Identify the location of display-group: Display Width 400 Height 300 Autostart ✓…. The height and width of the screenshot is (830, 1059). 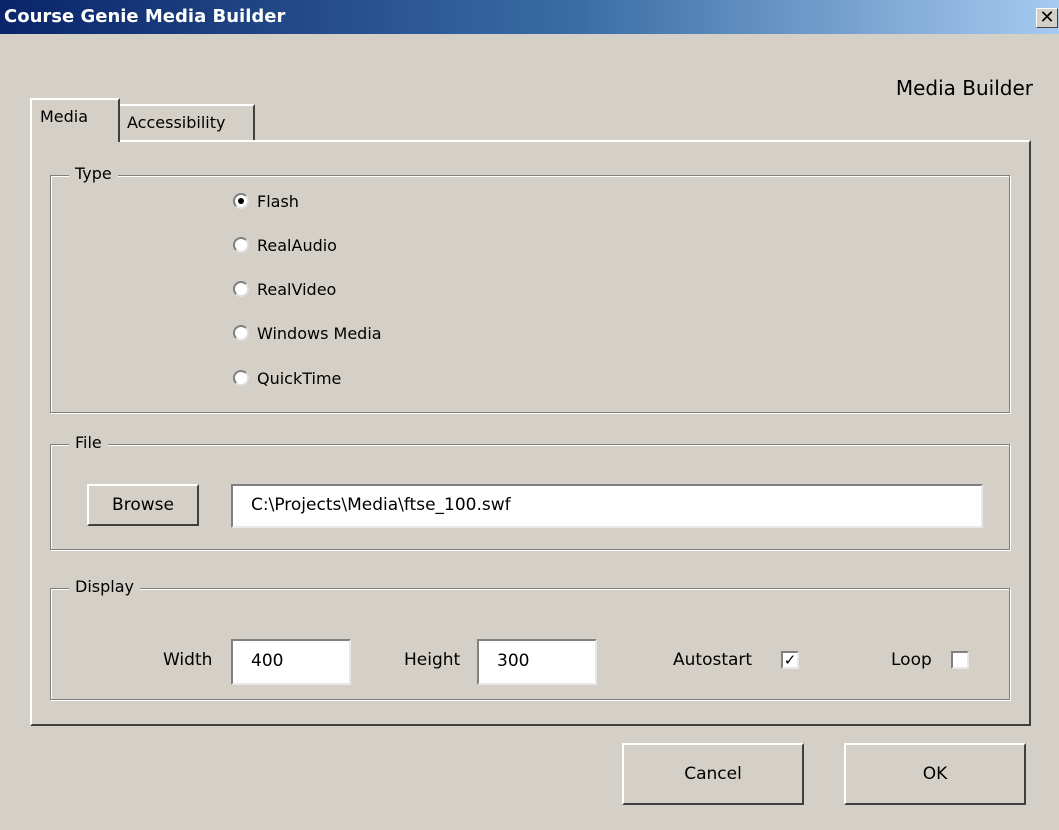
(530, 638).